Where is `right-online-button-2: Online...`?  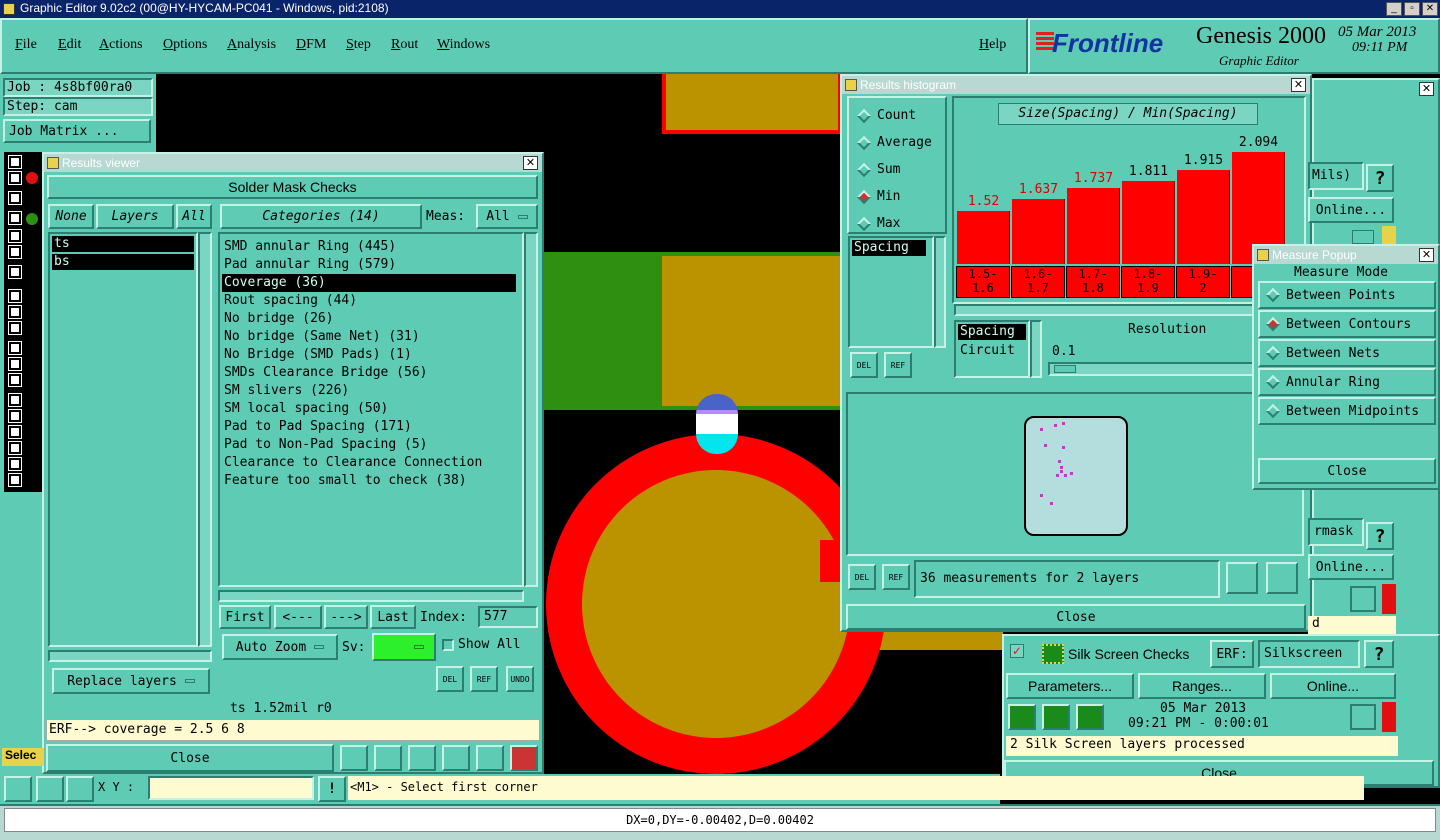
right-online-button-2: Online... is located at coordinates (1351, 567).